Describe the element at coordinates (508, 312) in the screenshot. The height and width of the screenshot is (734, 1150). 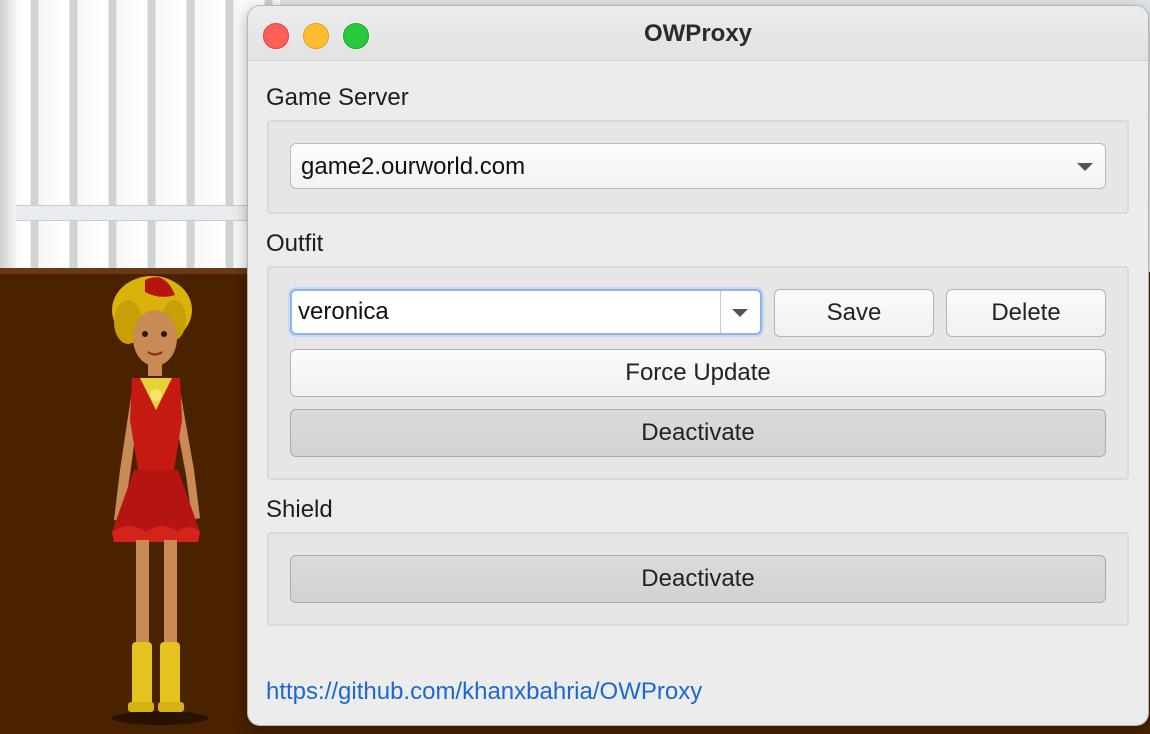
I see `outfit-name-input` at that location.